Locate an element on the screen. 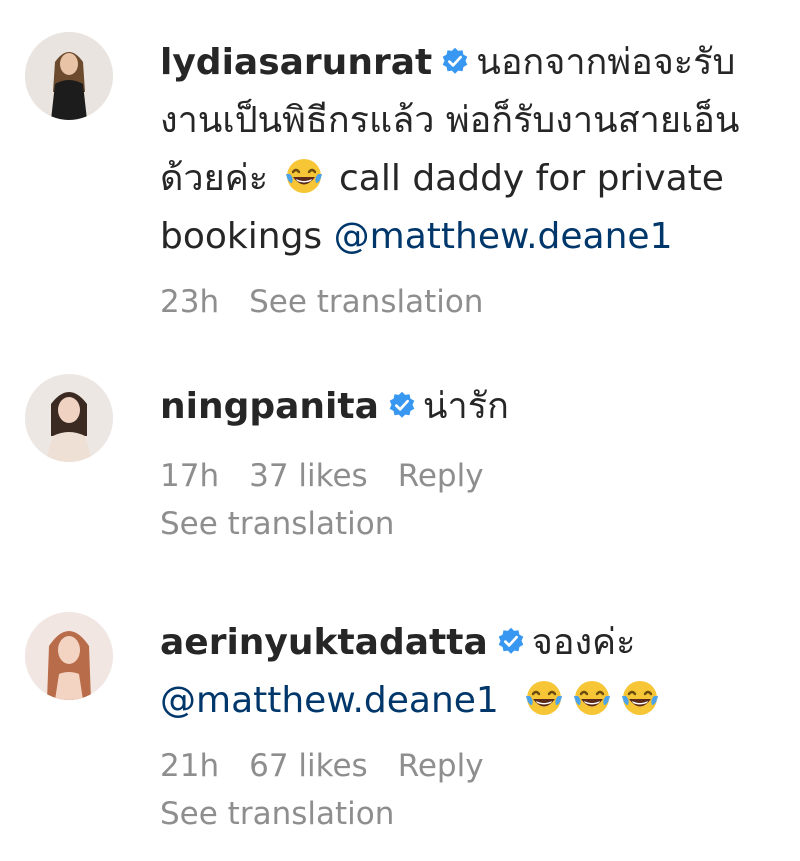 Image resolution: width=800 pixels, height=861 pixels. username: aerinyuktadatta is located at coordinates (324, 642).